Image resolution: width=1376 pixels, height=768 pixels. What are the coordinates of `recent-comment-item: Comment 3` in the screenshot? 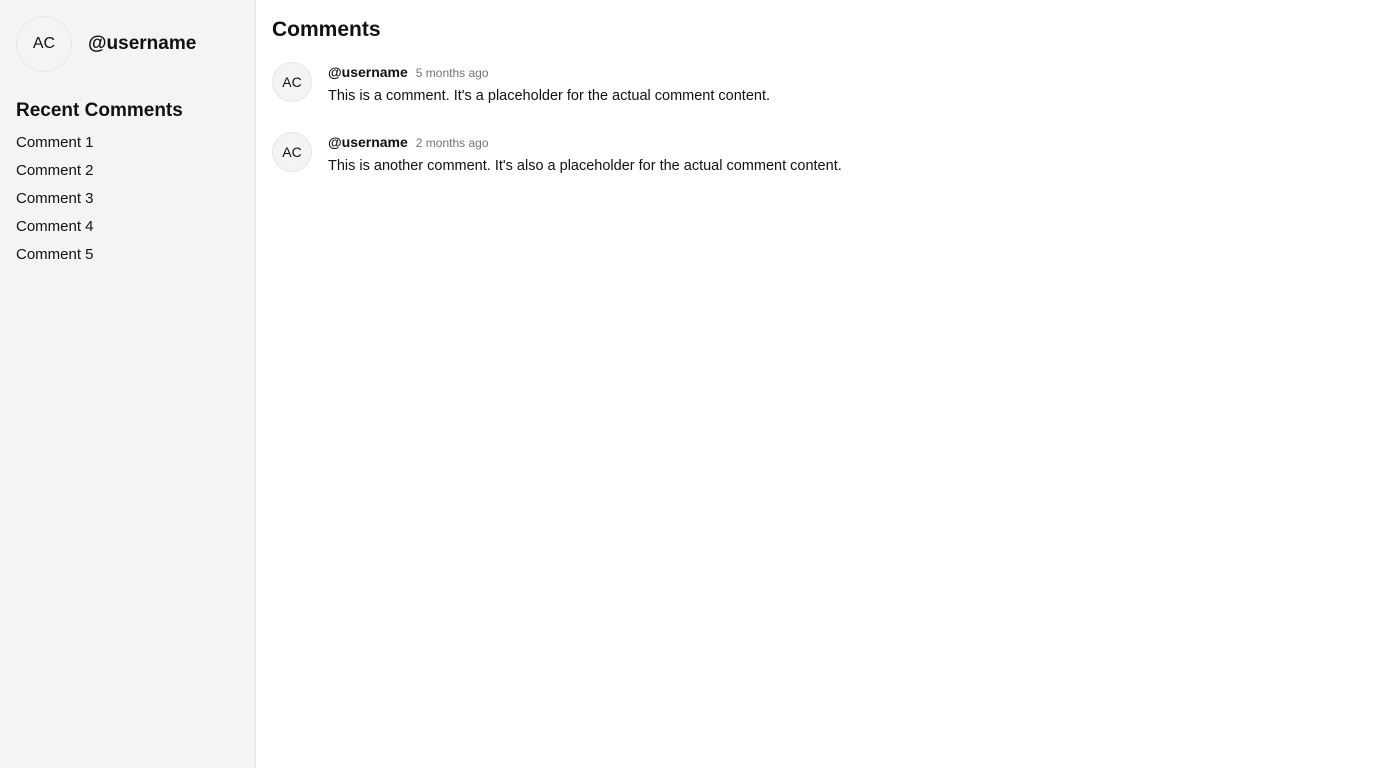 It's located at (127, 202).